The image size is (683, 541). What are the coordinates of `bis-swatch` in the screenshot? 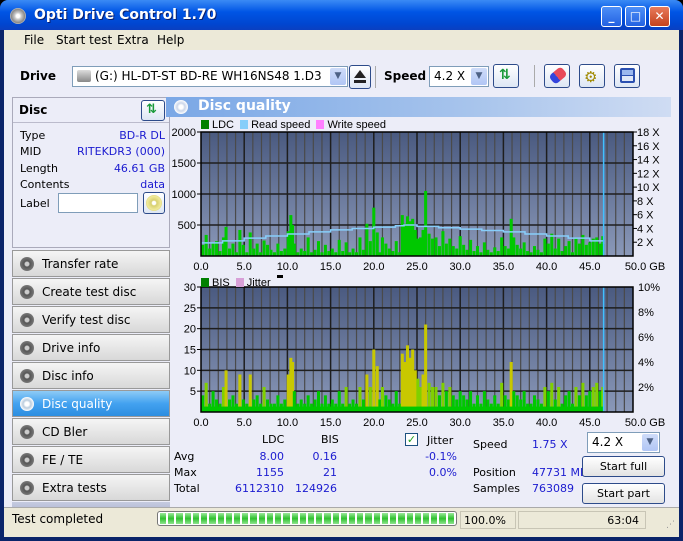 It's located at (205, 282).